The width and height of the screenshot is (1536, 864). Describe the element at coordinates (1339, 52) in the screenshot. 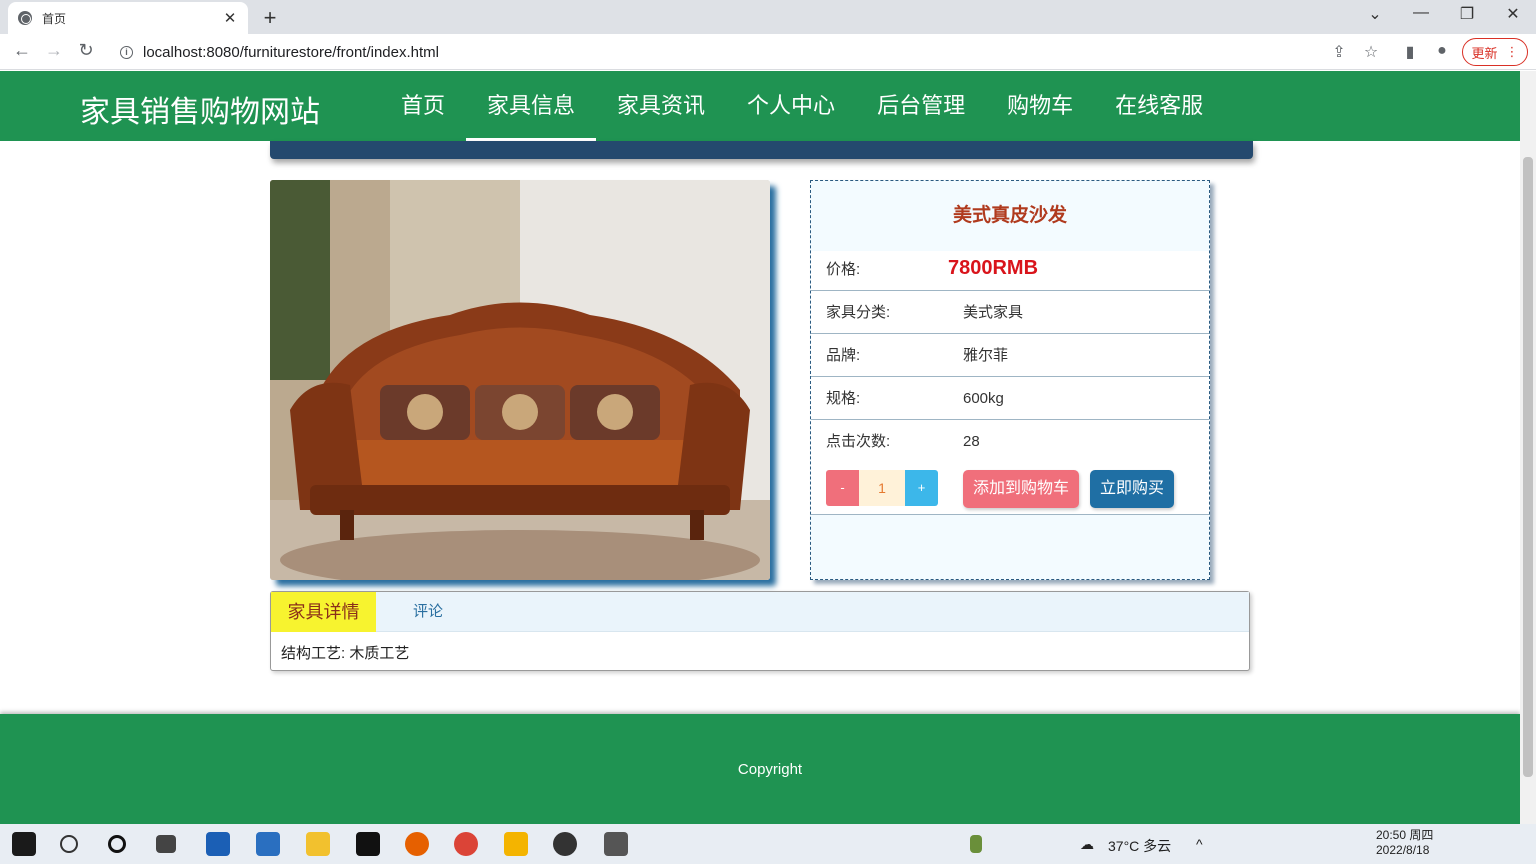

I see `share-icon: ⇪` at that location.